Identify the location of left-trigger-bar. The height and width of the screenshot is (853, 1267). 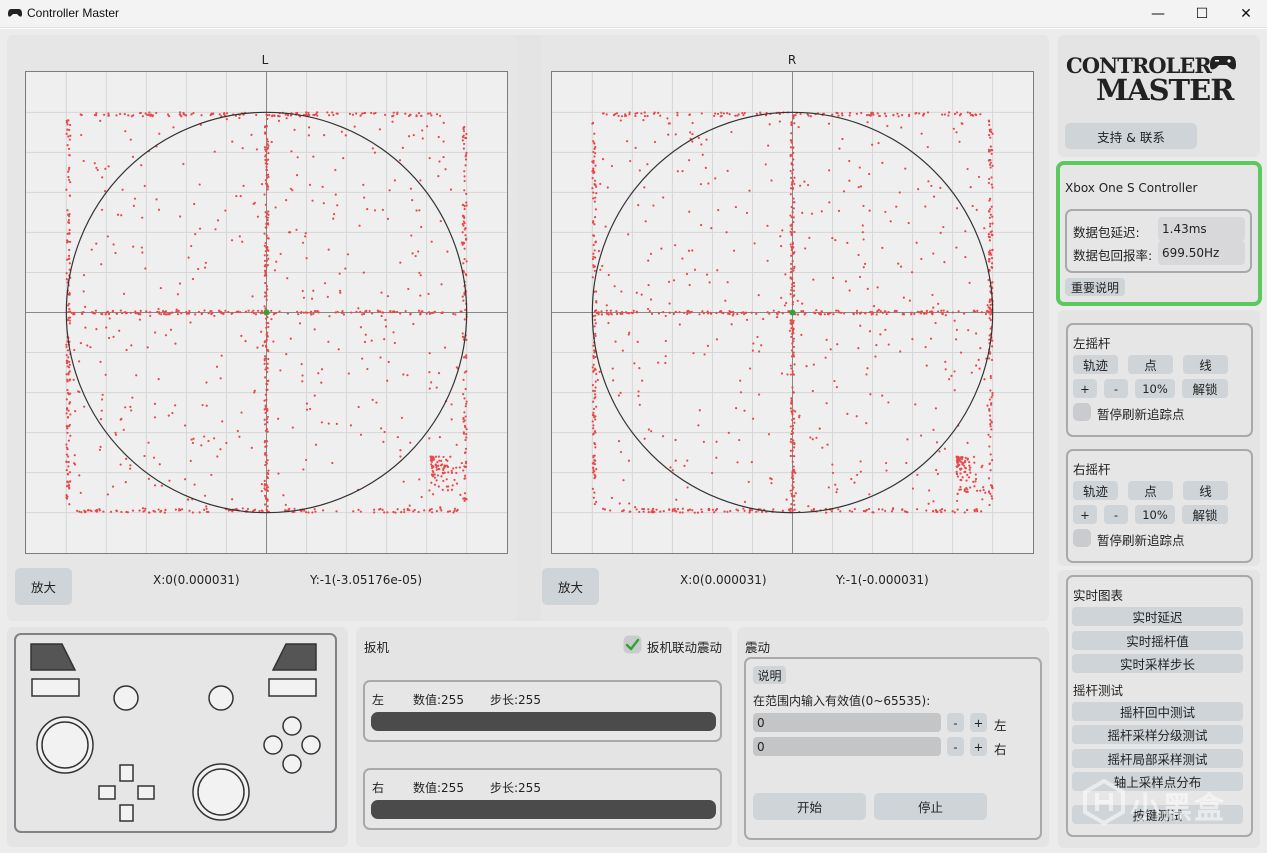
(543, 721).